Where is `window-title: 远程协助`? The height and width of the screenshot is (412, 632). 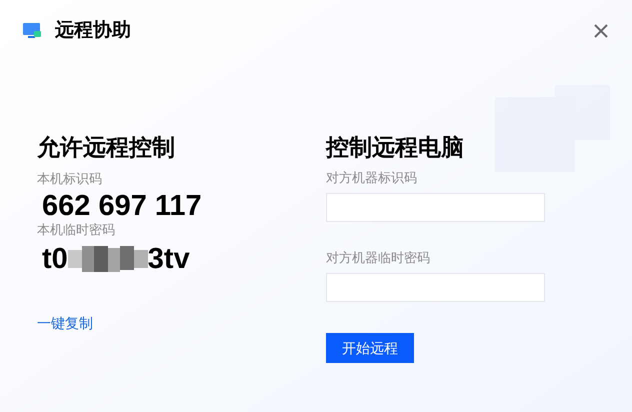 window-title: 远程协助 is located at coordinates (93, 30).